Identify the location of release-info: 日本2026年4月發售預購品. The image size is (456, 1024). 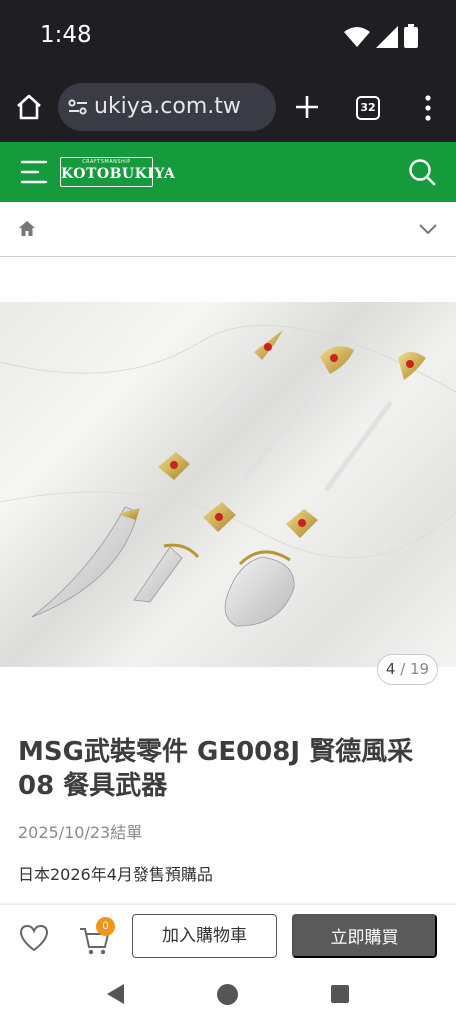
(115, 874).